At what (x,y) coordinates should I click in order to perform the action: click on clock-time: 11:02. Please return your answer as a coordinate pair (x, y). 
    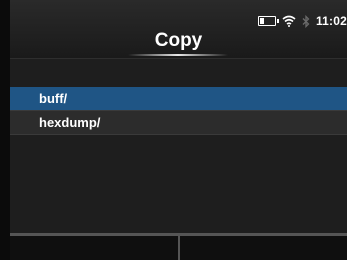
    Looking at the image, I should click on (331, 21).